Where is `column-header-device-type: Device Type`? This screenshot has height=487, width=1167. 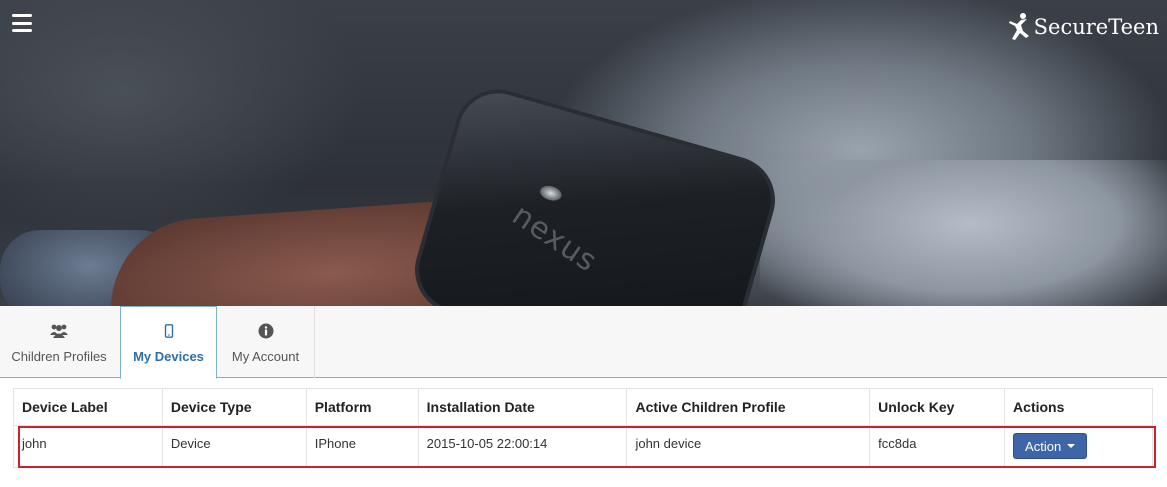
column-header-device-type: Device Type is located at coordinates (234, 407).